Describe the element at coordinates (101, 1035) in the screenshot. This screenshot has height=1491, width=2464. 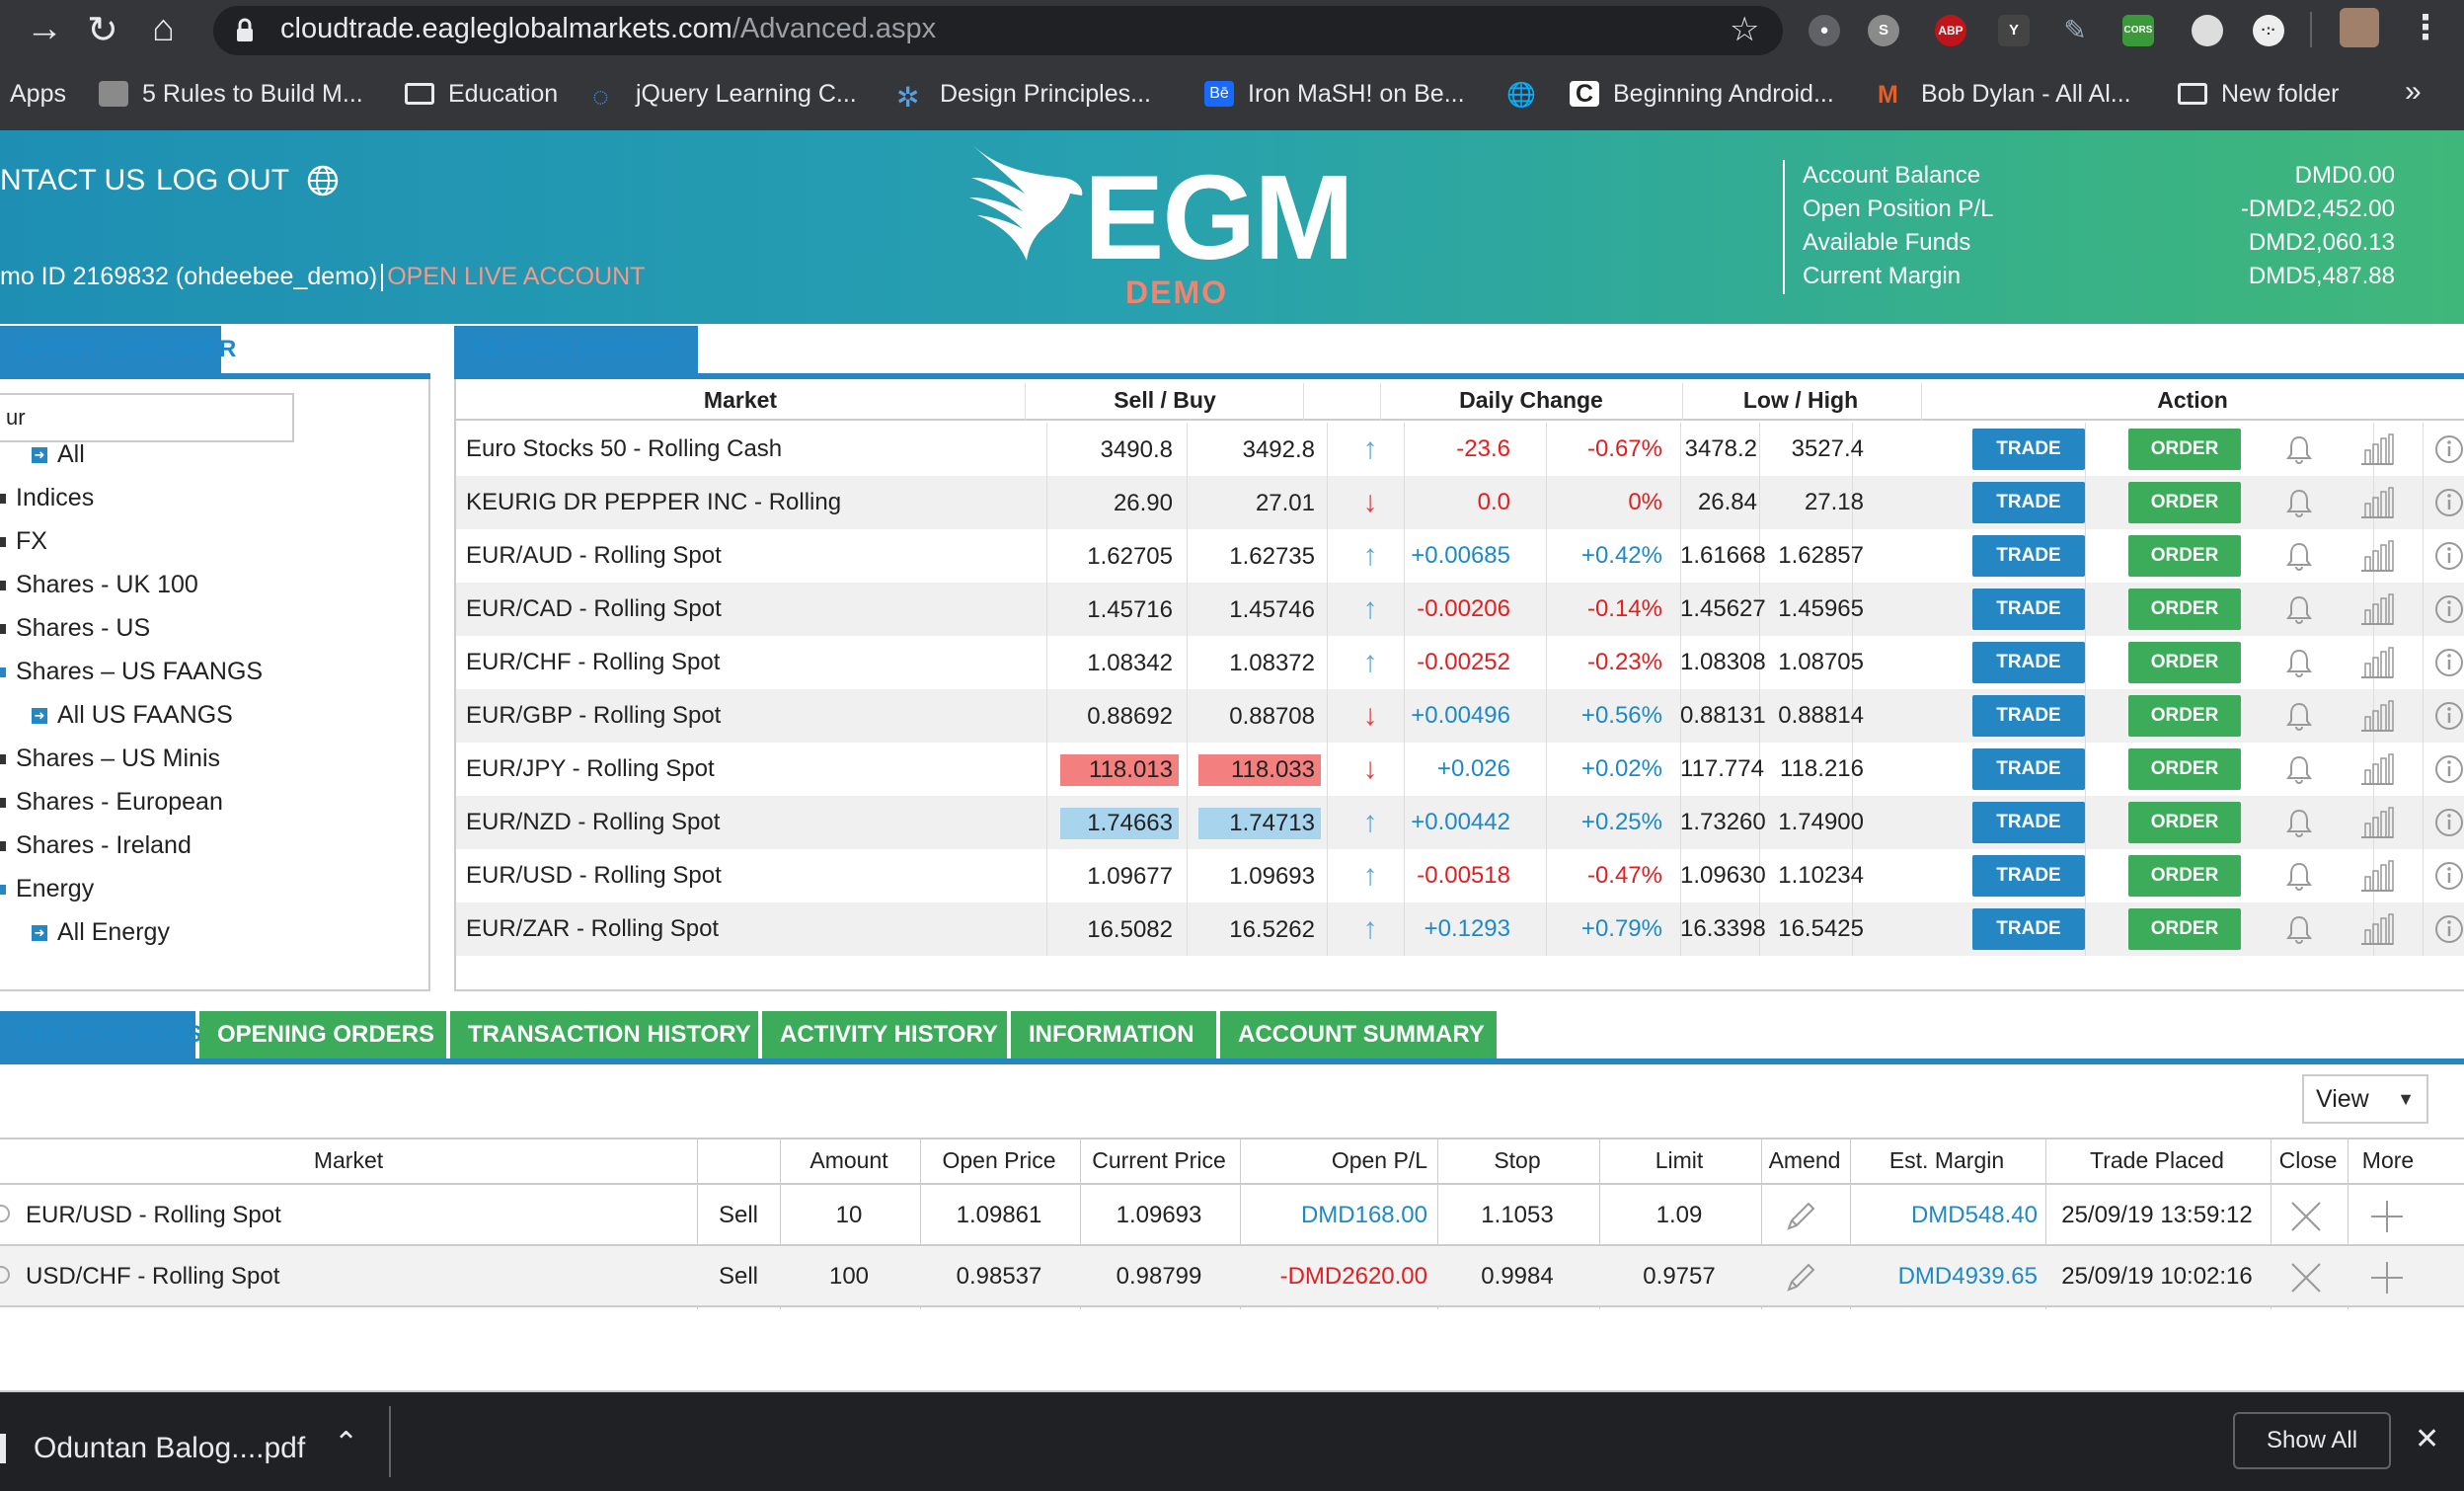
I see `bottom-tab: PEN POSITIONS` at that location.